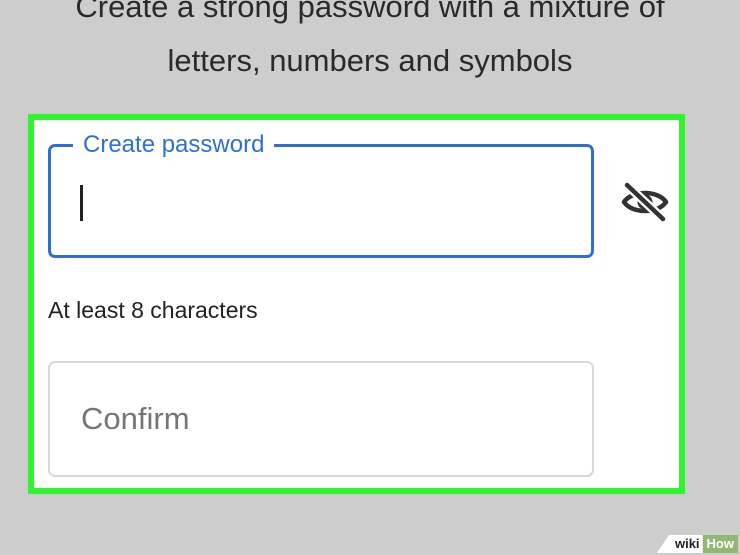  Describe the element at coordinates (81, 203) in the screenshot. I see `text-cursor` at that location.